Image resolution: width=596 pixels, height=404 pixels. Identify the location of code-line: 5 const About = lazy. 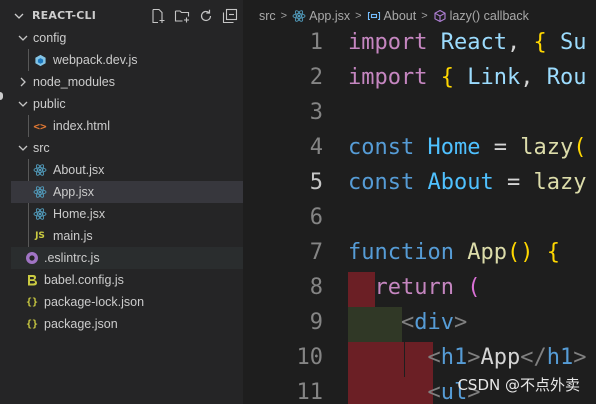
(419, 184).